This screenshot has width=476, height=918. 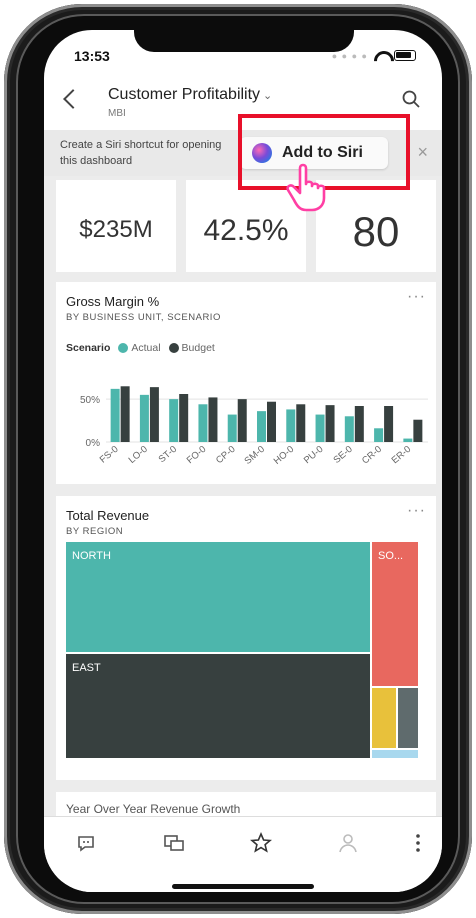 What do you see at coordinates (92, 56) in the screenshot?
I see `status-time: 13:53` at bounding box center [92, 56].